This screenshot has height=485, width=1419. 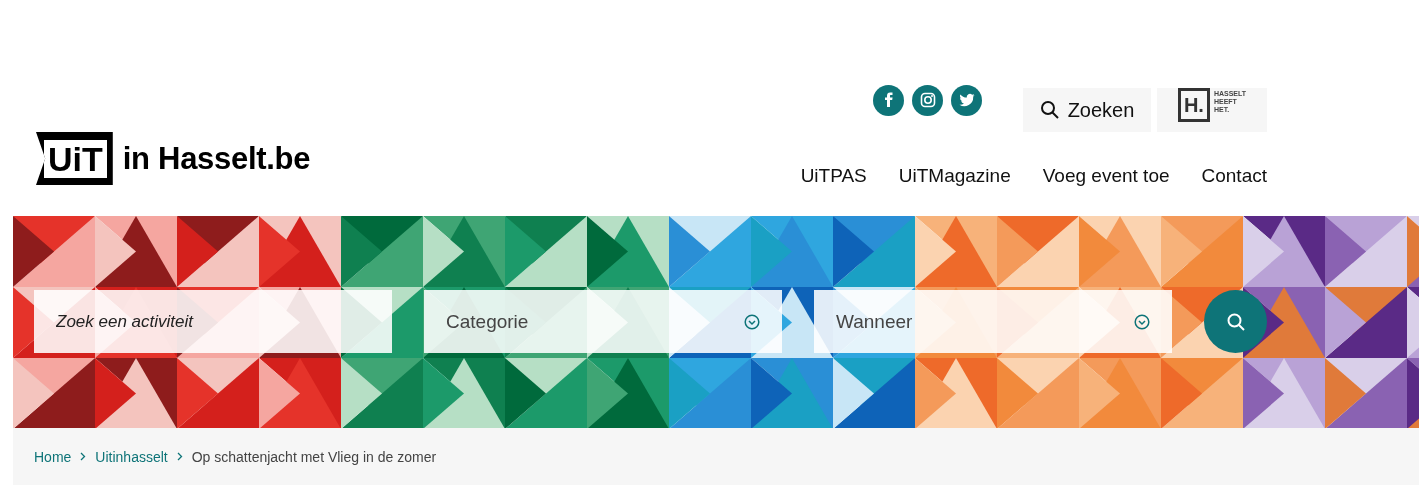 What do you see at coordinates (74, 158) in the screenshot?
I see `logo-mark: UiT` at bounding box center [74, 158].